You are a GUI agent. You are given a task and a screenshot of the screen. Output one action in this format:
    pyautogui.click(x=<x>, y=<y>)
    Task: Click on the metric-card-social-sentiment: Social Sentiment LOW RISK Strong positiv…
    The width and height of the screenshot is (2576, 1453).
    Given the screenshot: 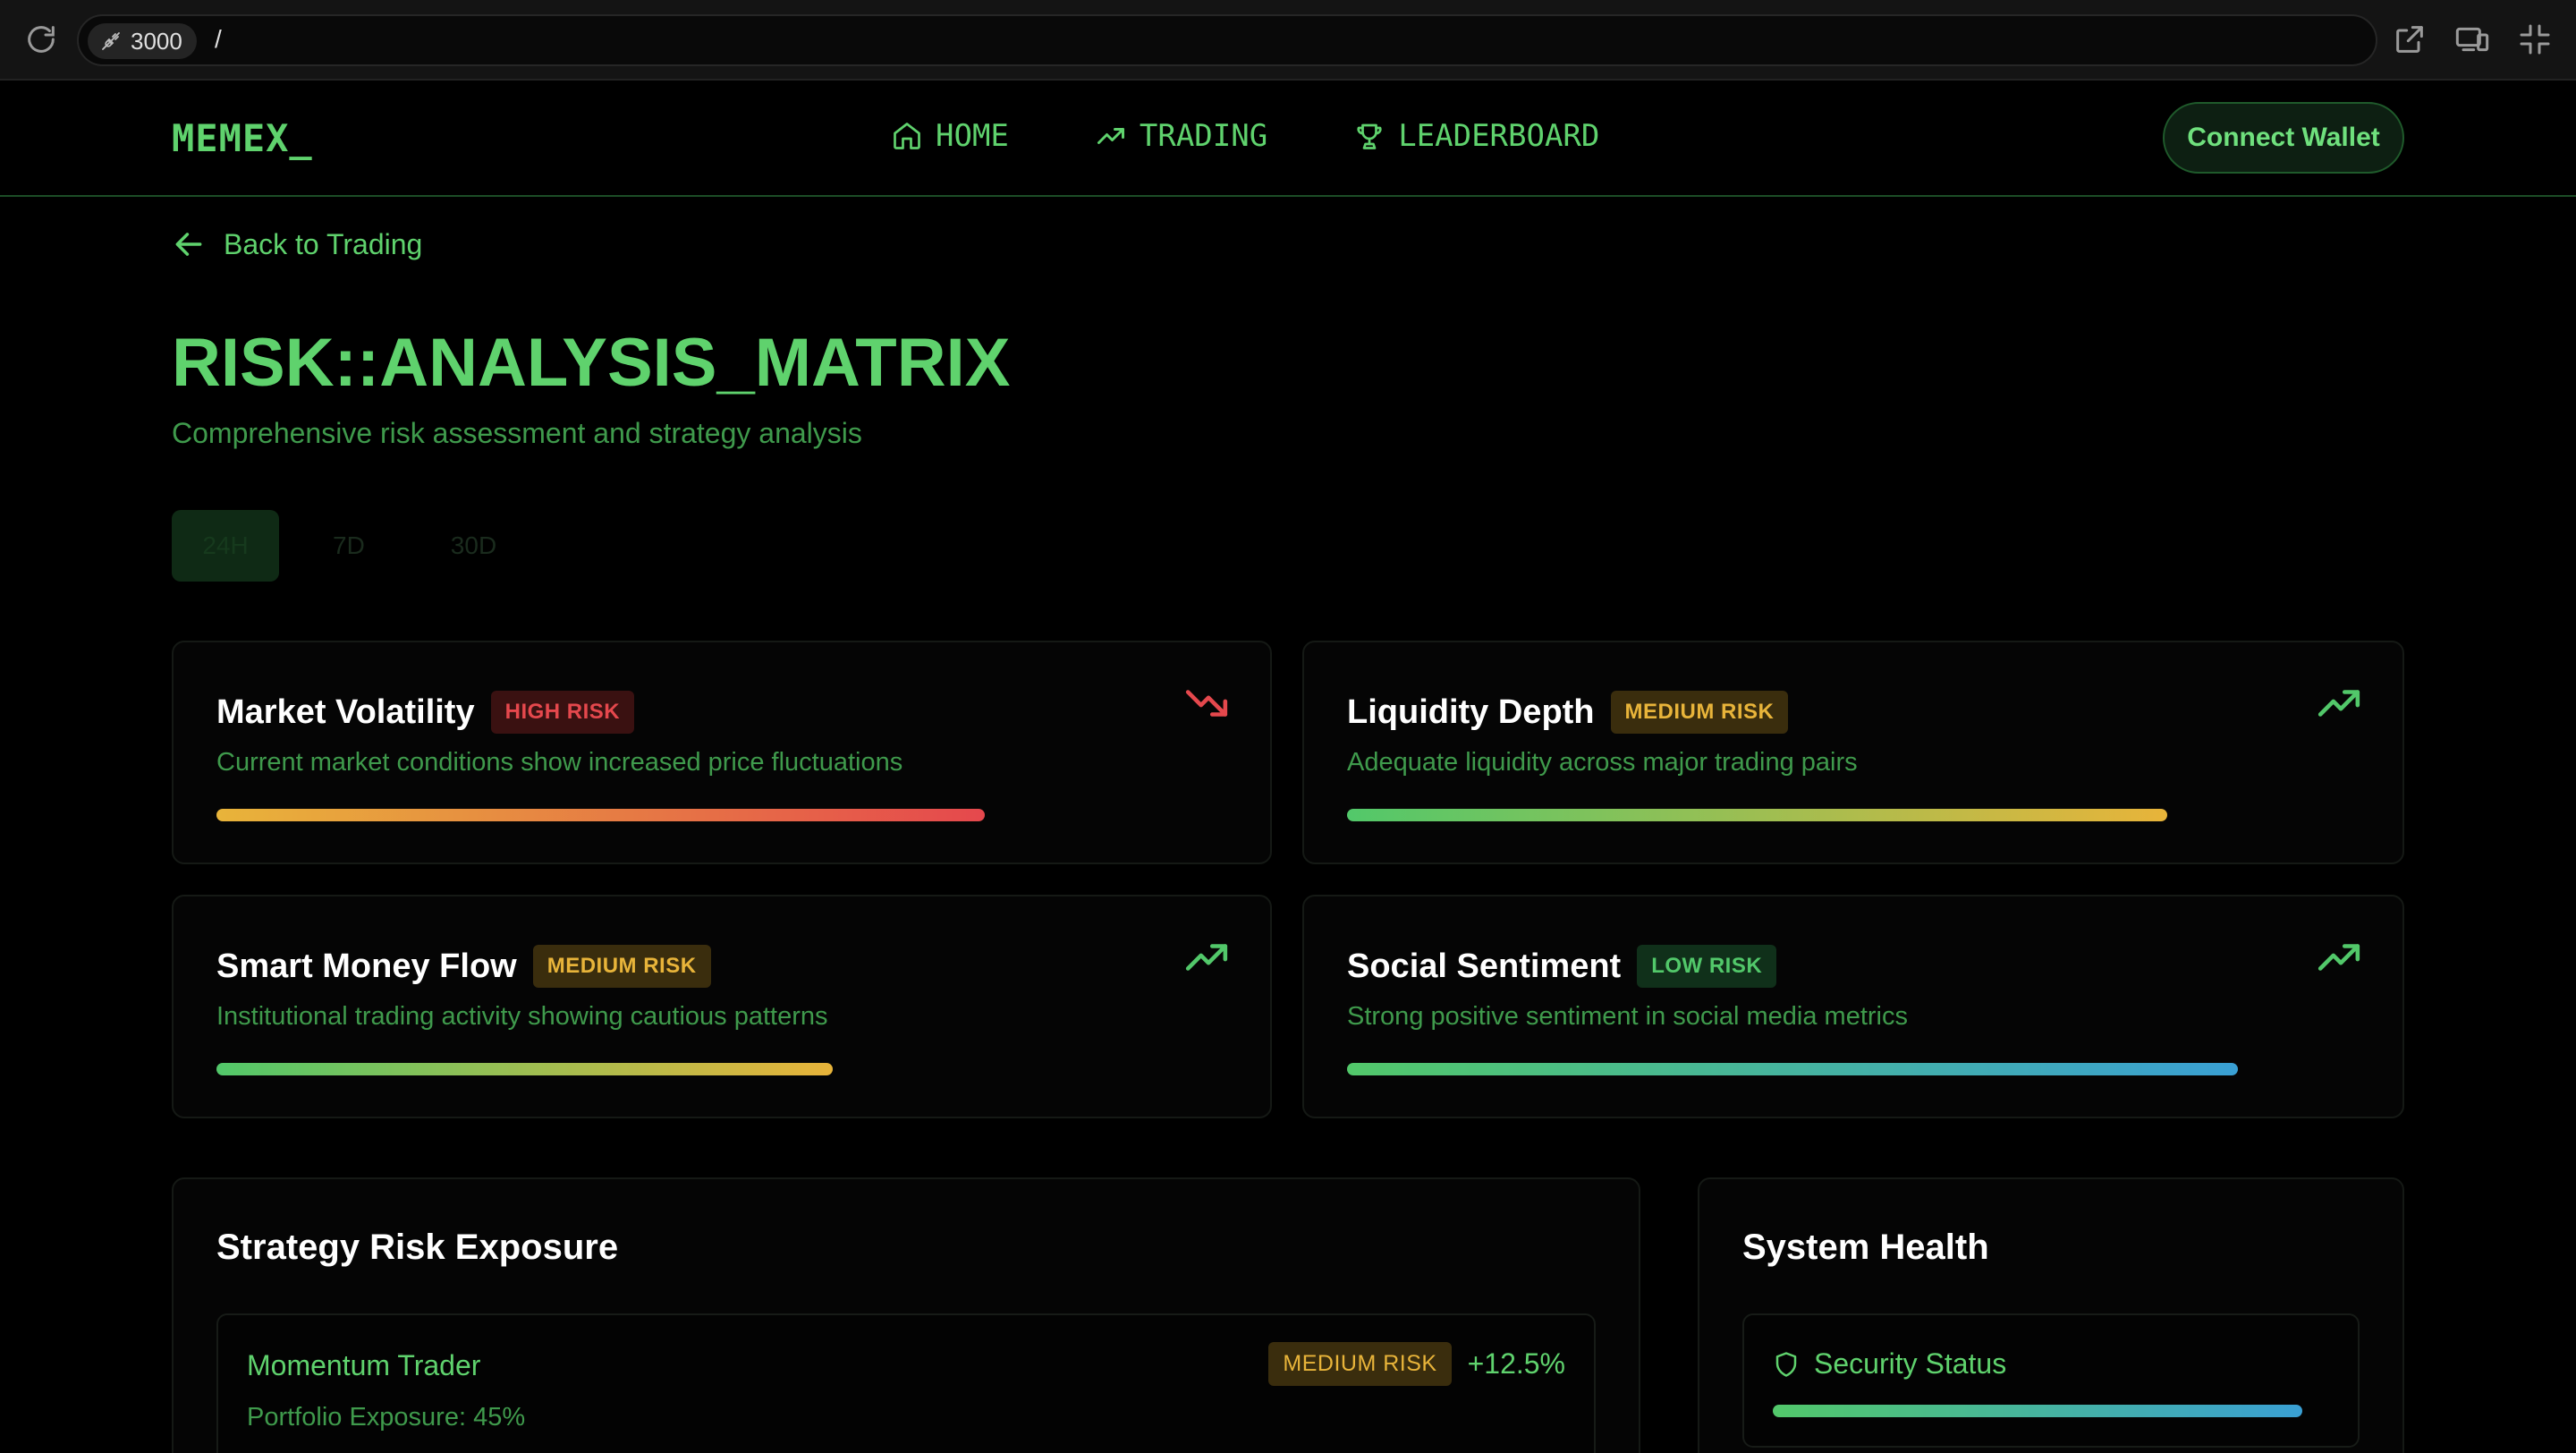 What is the action you would take?
    pyautogui.click(x=1853, y=1006)
    